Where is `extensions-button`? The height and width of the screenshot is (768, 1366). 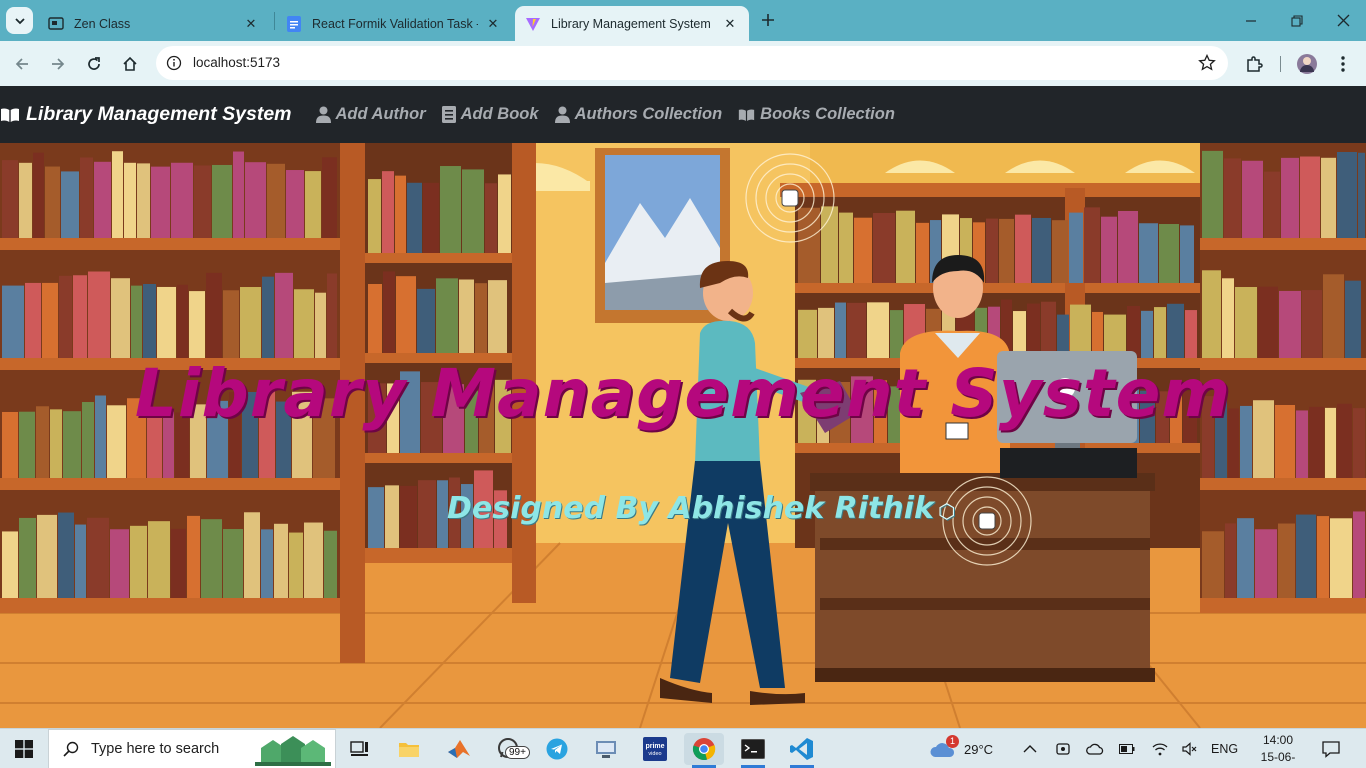 extensions-button is located at coordinates (1254, 64).